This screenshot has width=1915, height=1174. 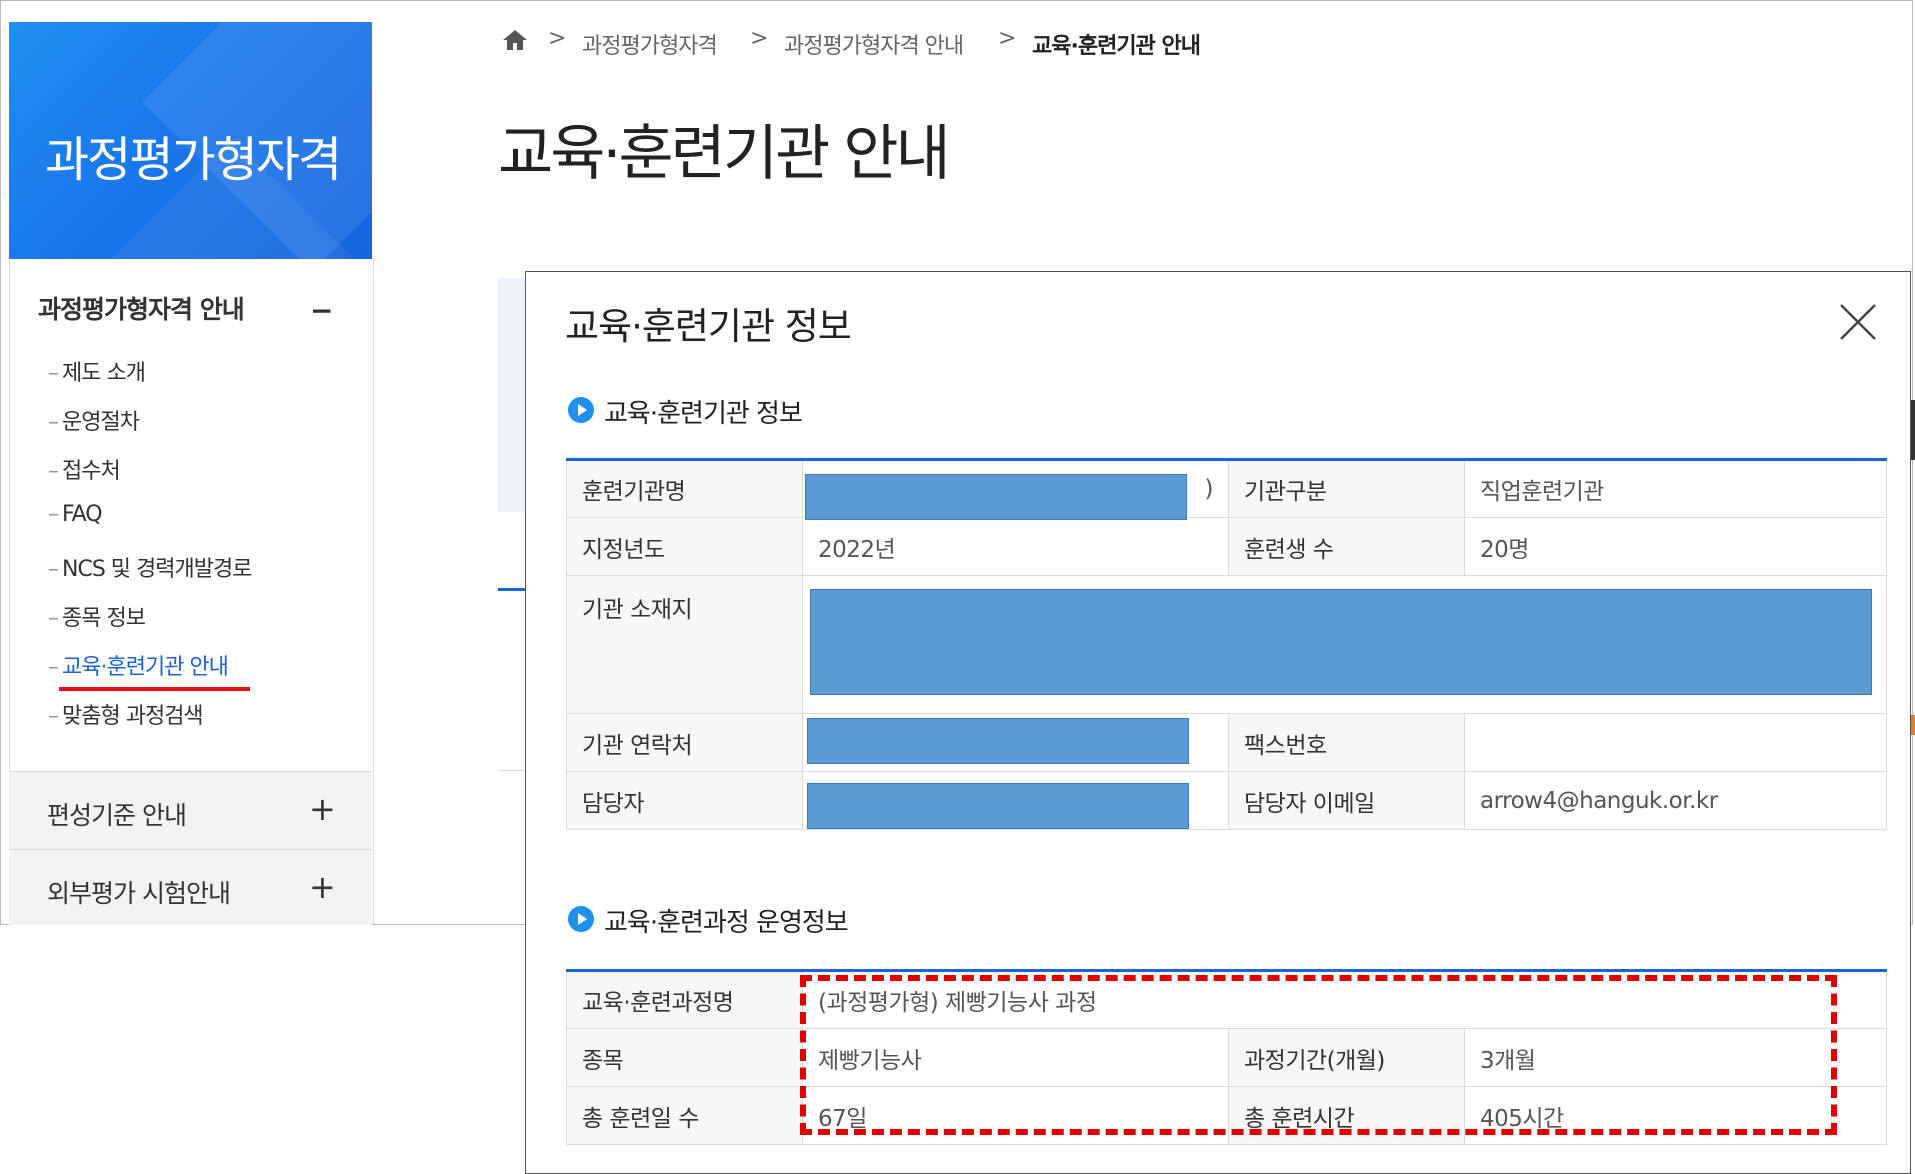 I want to click on sidebar-item-label: 제도 소개, so click(x=104, y=373).